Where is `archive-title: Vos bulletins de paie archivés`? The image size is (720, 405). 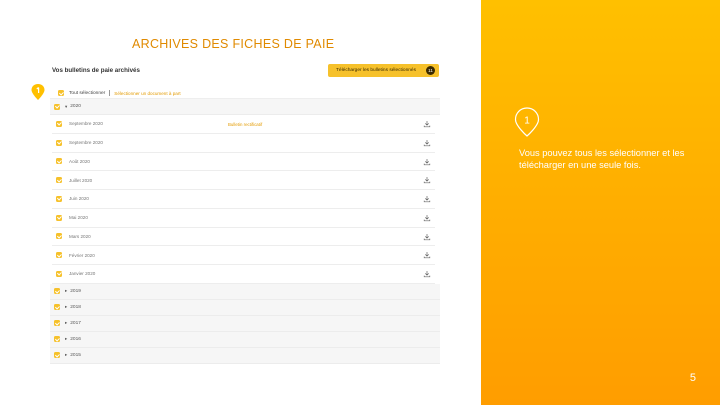 archive-title: Vos bulletins de paie archivés is located at coordinates (96, 70).